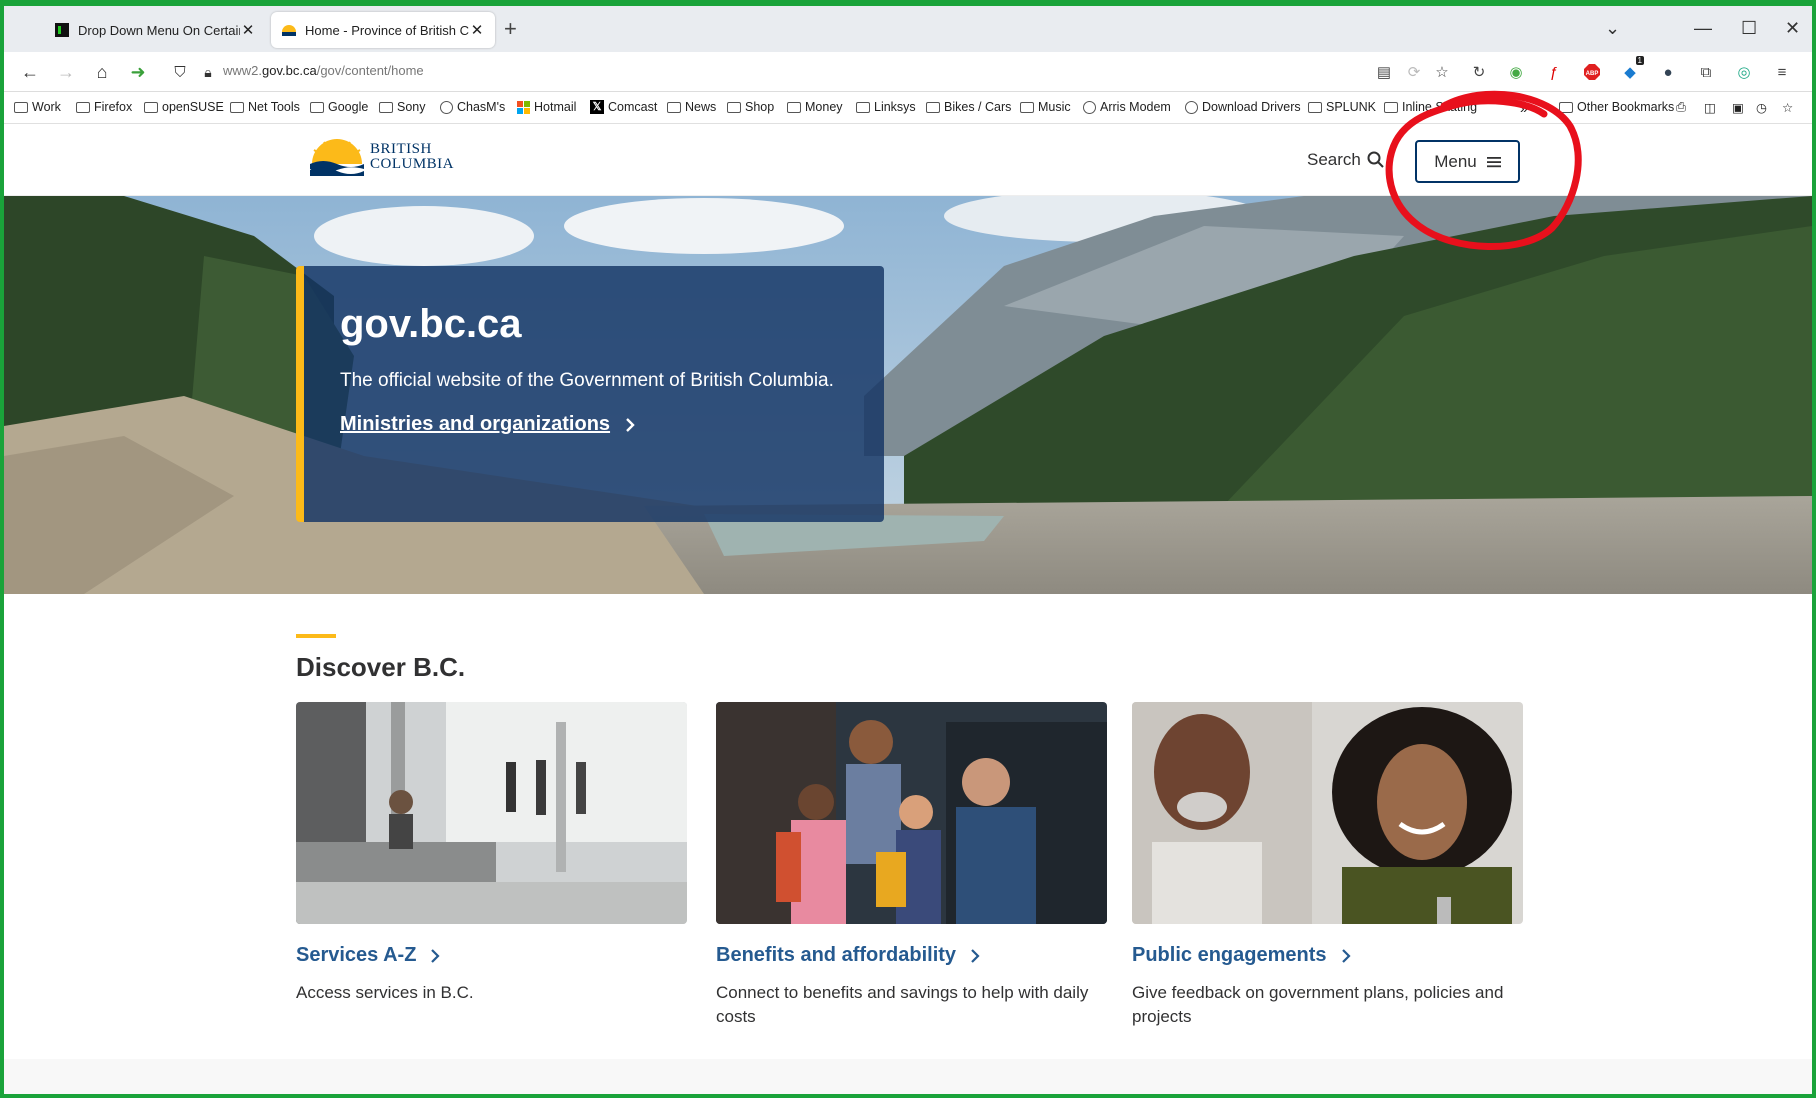  I want to click on tab-title: Home - Province of British Colu, so click(387, 30).